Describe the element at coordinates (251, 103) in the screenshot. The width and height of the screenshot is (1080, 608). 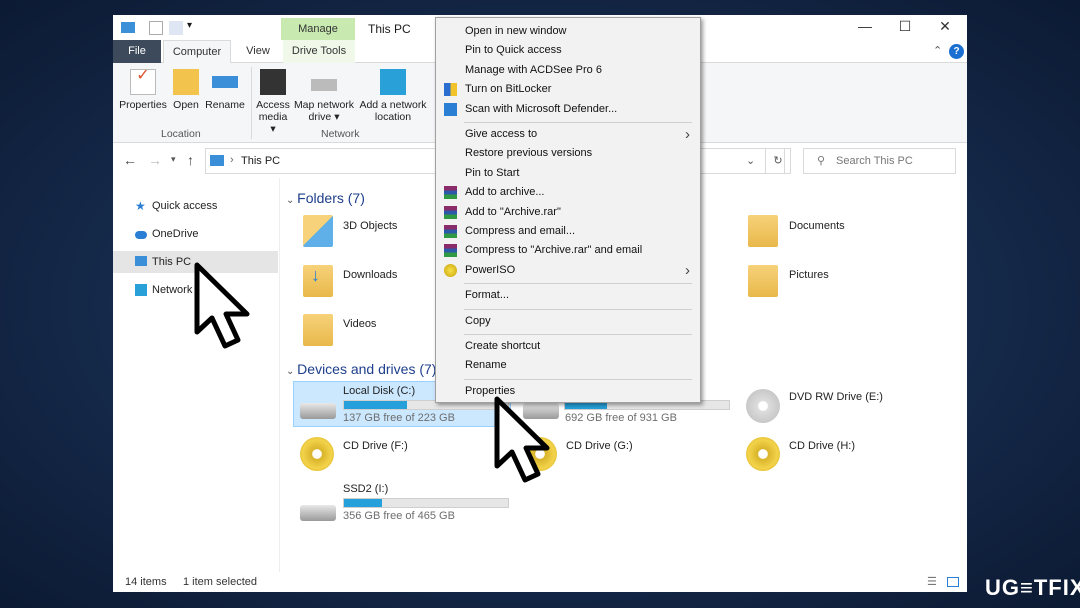
I see `divider` at that location.